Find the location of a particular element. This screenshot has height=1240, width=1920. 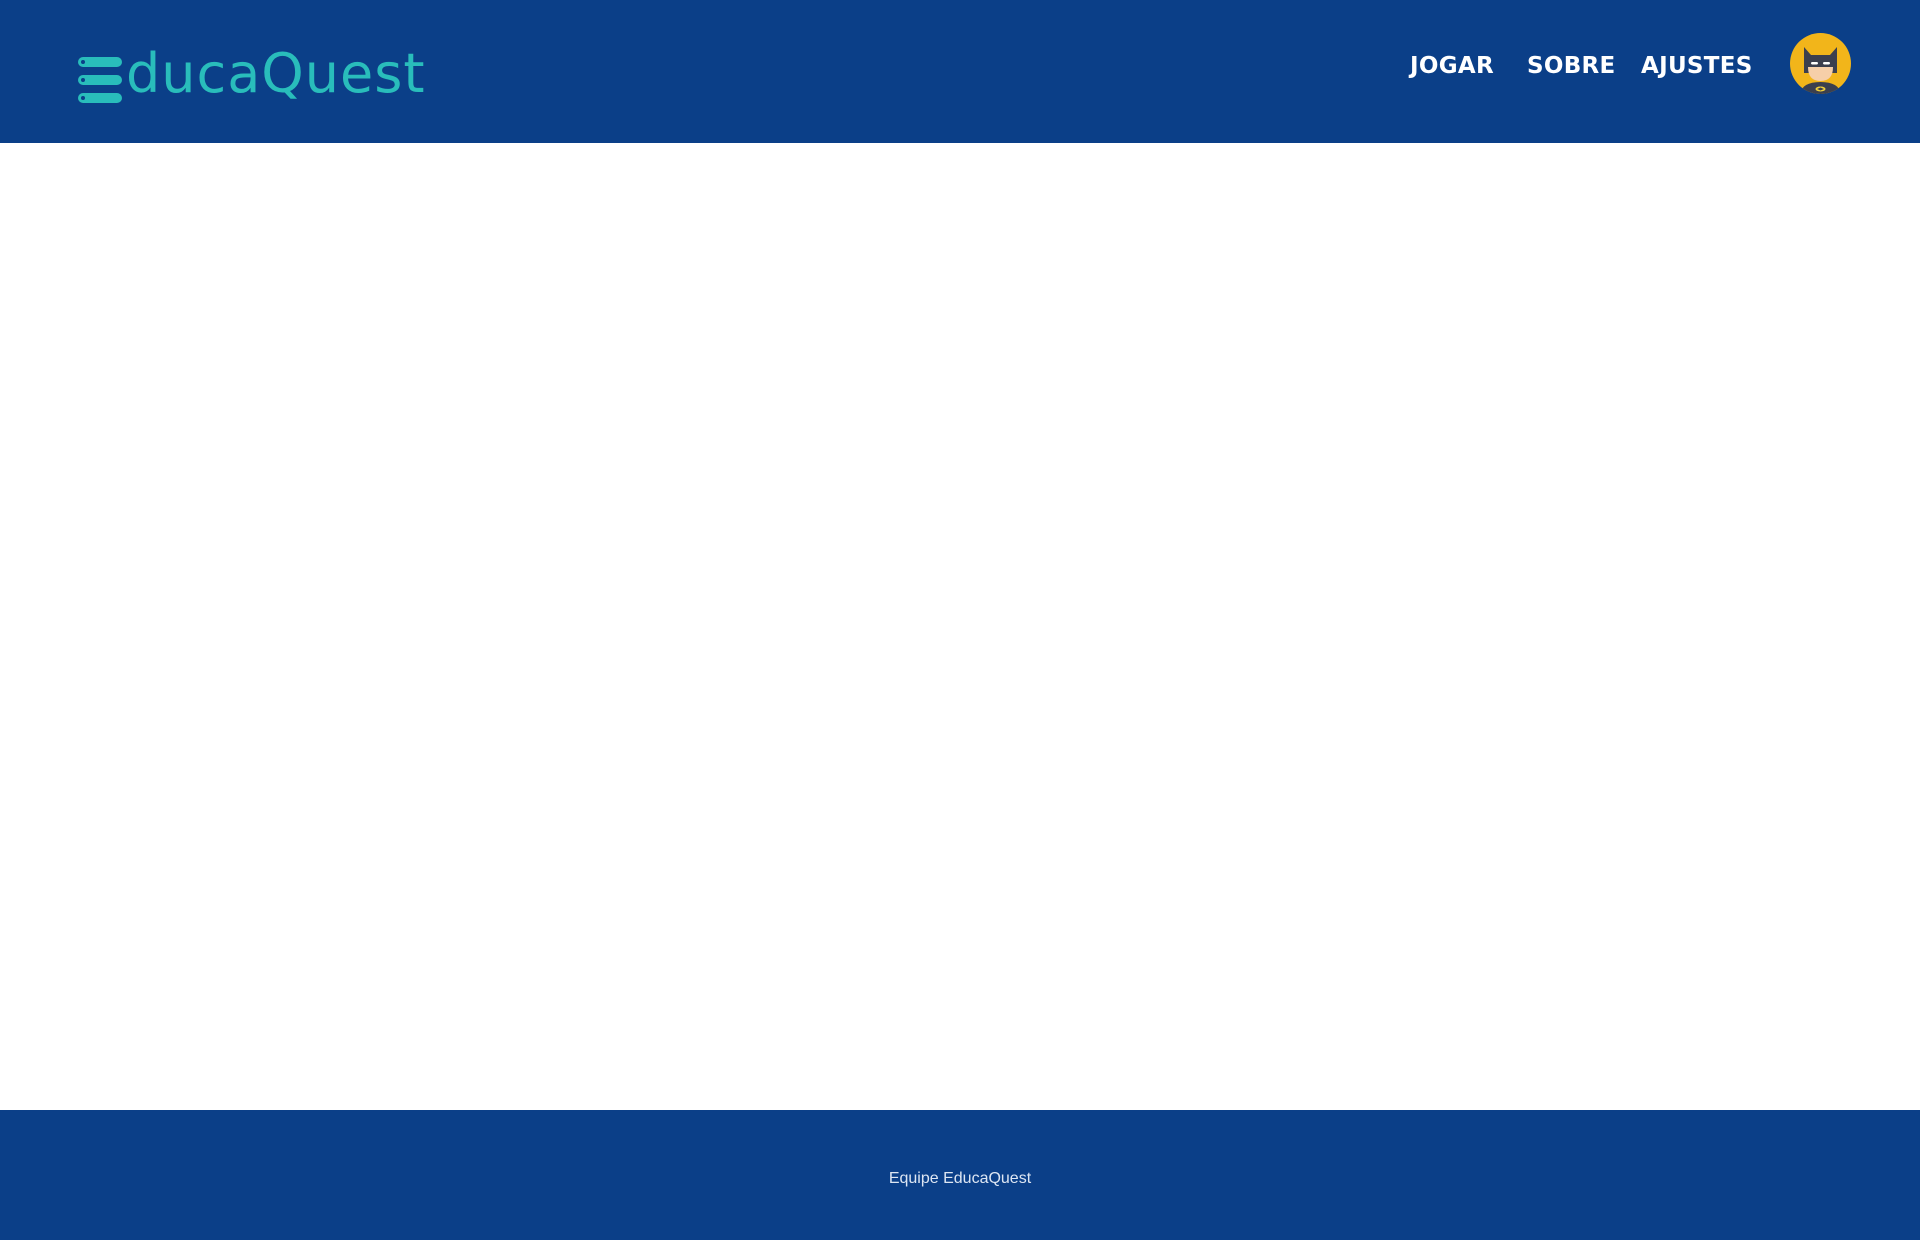

logo: ducaQuest is located at coordinates (252, 74).